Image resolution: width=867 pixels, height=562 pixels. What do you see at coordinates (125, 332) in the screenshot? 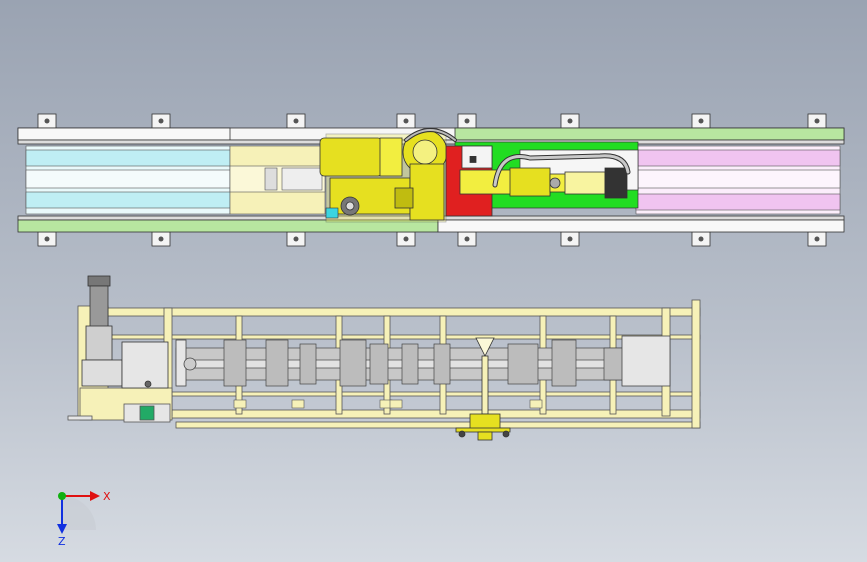
I see `vertical-motor` at bounding box center [125, 332].